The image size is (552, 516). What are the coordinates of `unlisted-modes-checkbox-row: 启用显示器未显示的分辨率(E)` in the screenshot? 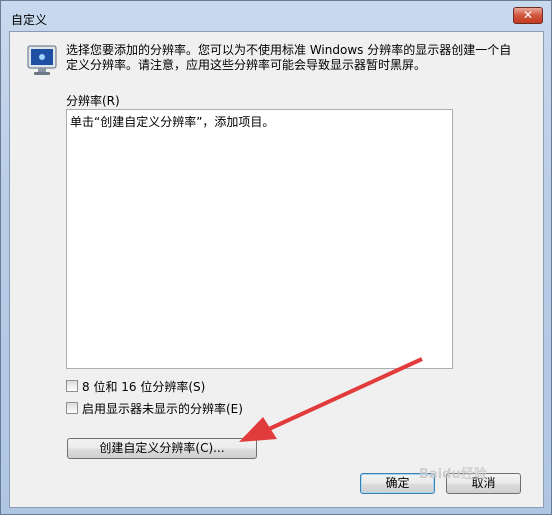 It's located at (154, 408).